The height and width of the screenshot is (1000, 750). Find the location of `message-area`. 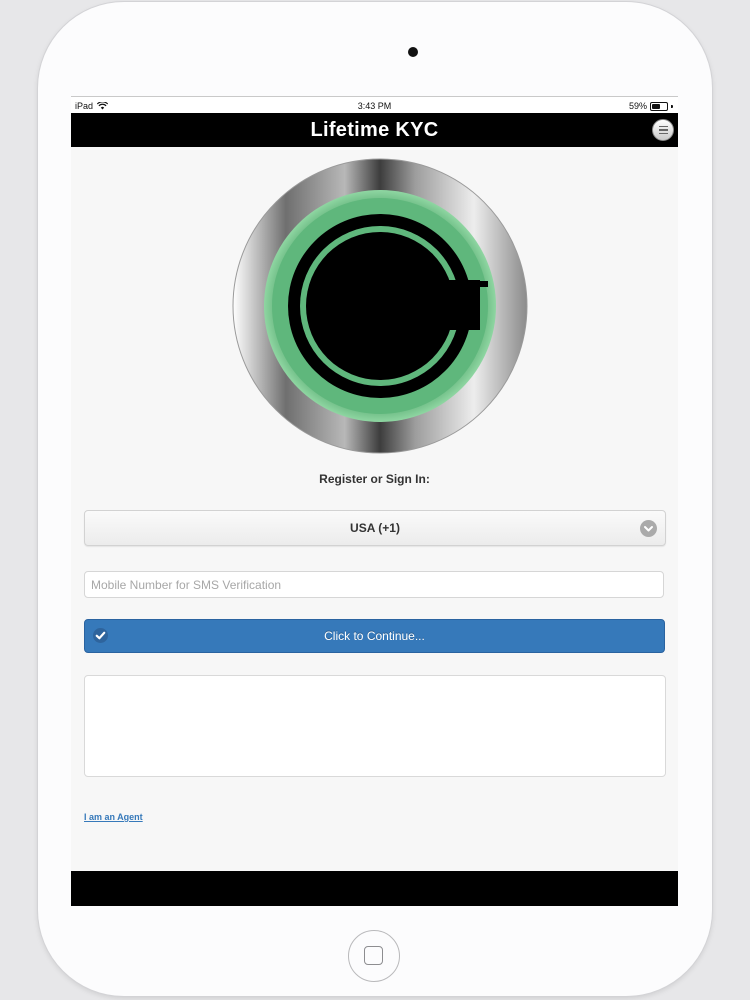

message-area is located at coordinates (375, 726).